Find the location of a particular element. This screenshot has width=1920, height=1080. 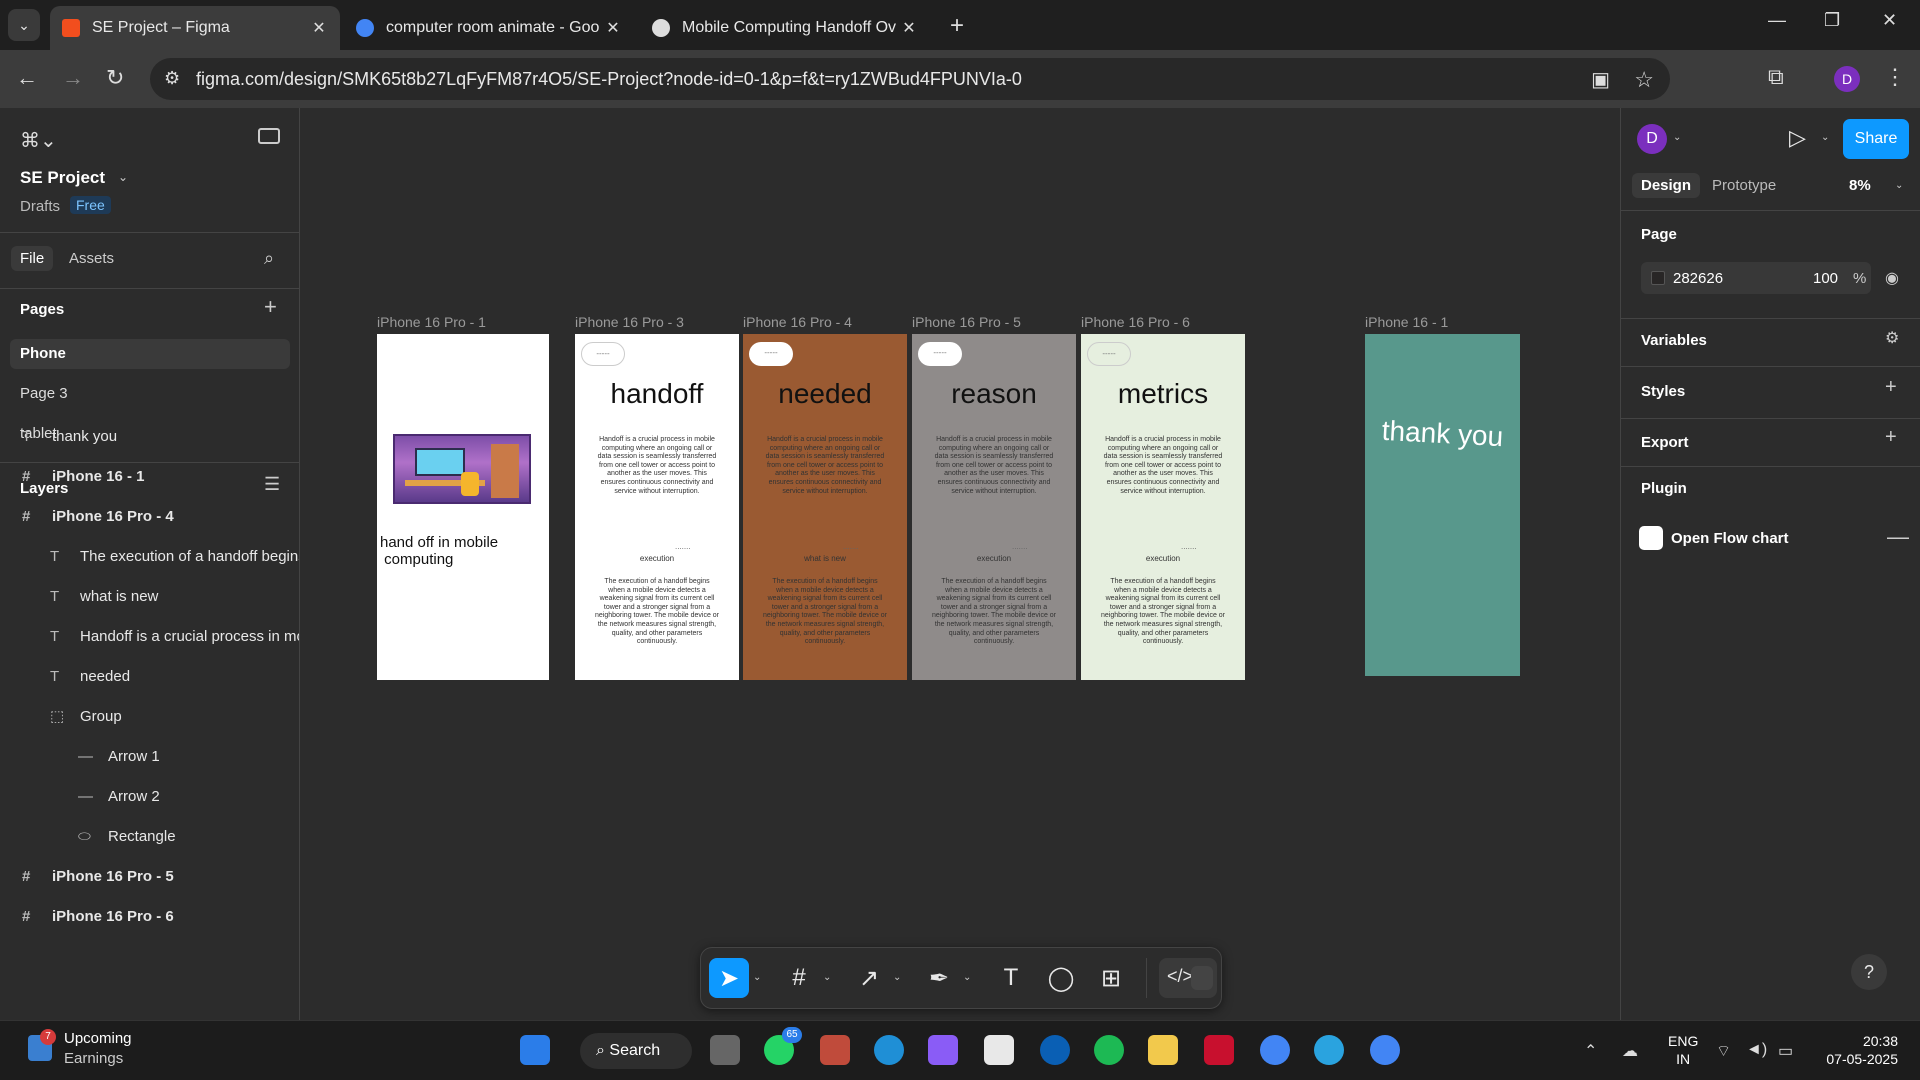

eye-icon: ◉ is located at coordinates (1892, 278).